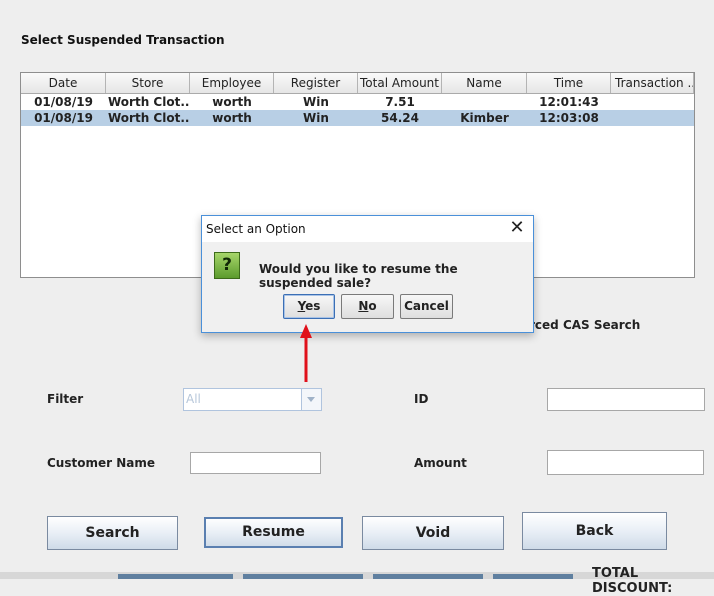 This screenshot has width=714, height=596. Describe the element at coordinates (273, 532) in the screenshot. I see `resume-button: Resume` at that location.